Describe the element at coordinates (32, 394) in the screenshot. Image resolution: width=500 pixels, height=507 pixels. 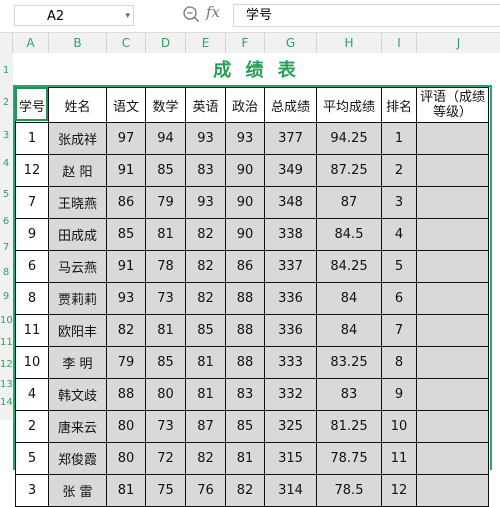
I see `table-cell: 4` at that location.